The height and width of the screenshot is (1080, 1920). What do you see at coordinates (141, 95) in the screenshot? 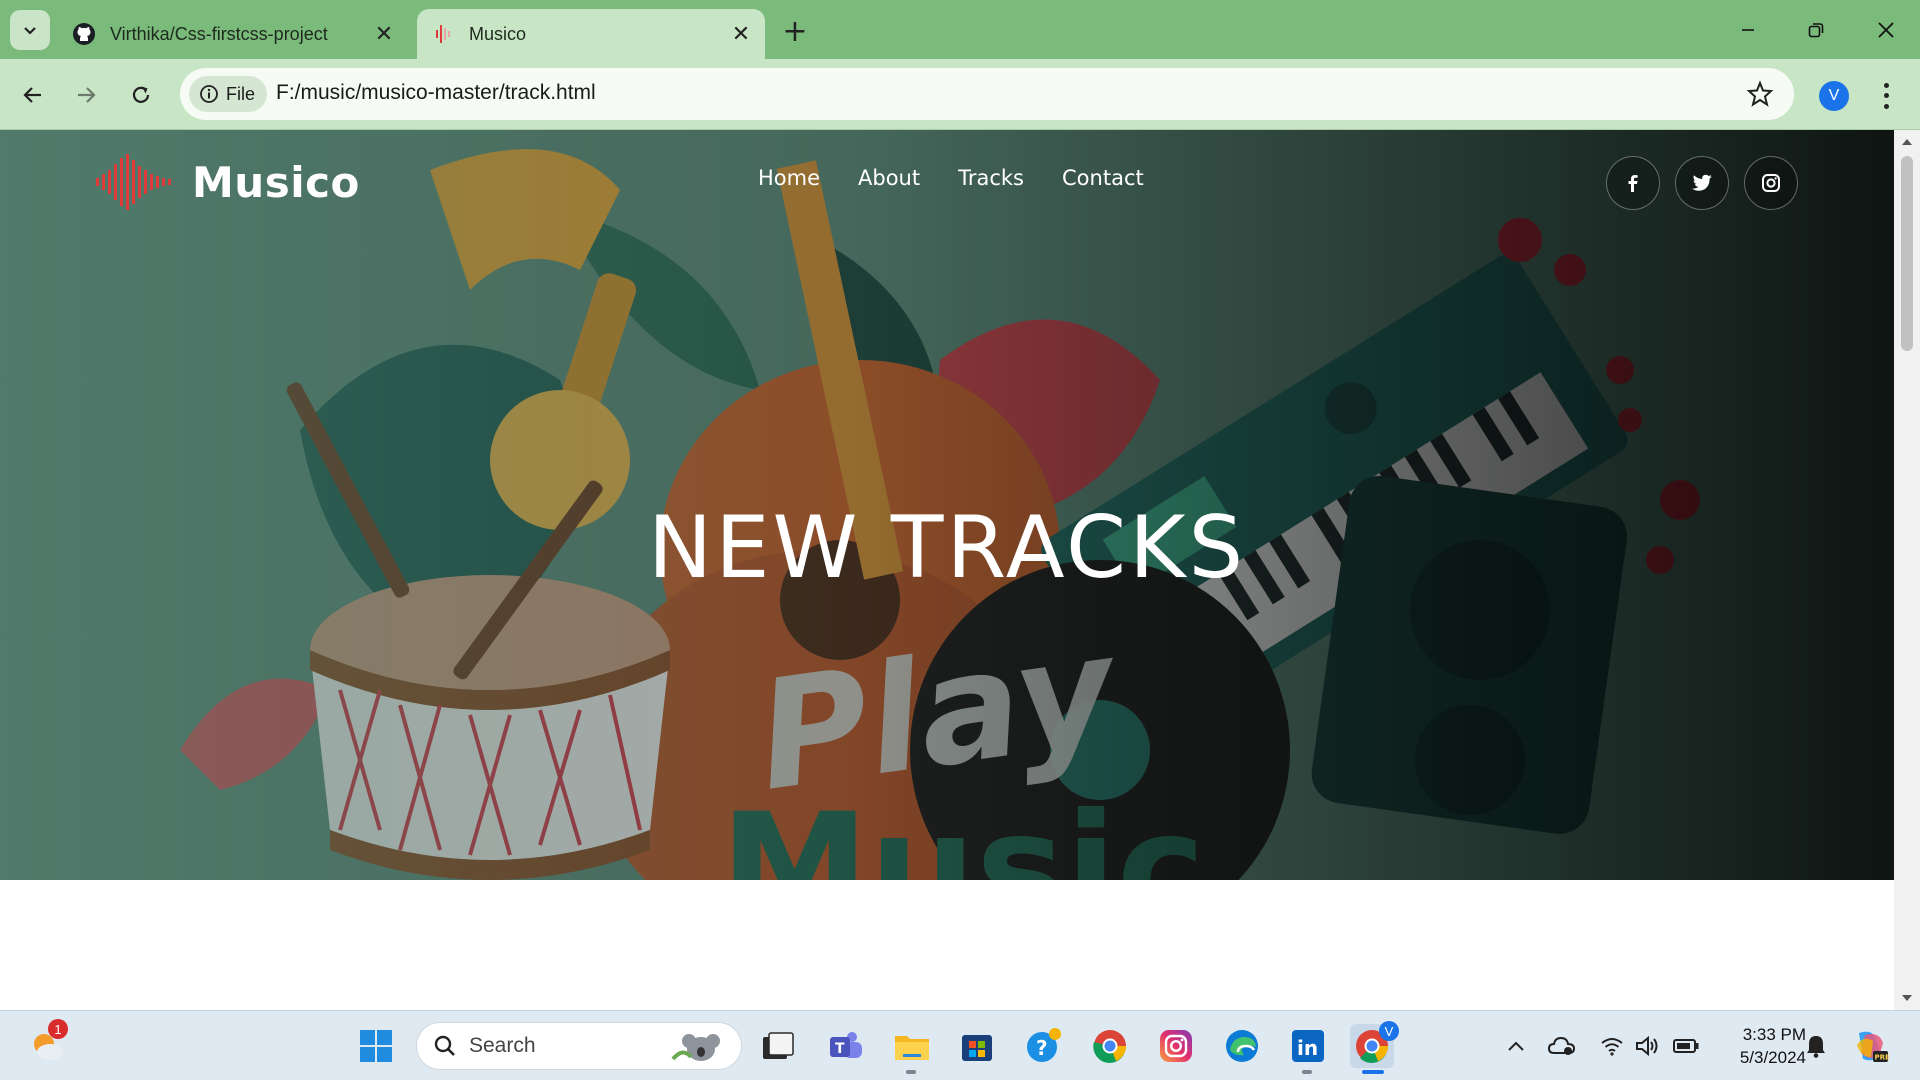
I see `reload-button` at bounding box center [141, 95].